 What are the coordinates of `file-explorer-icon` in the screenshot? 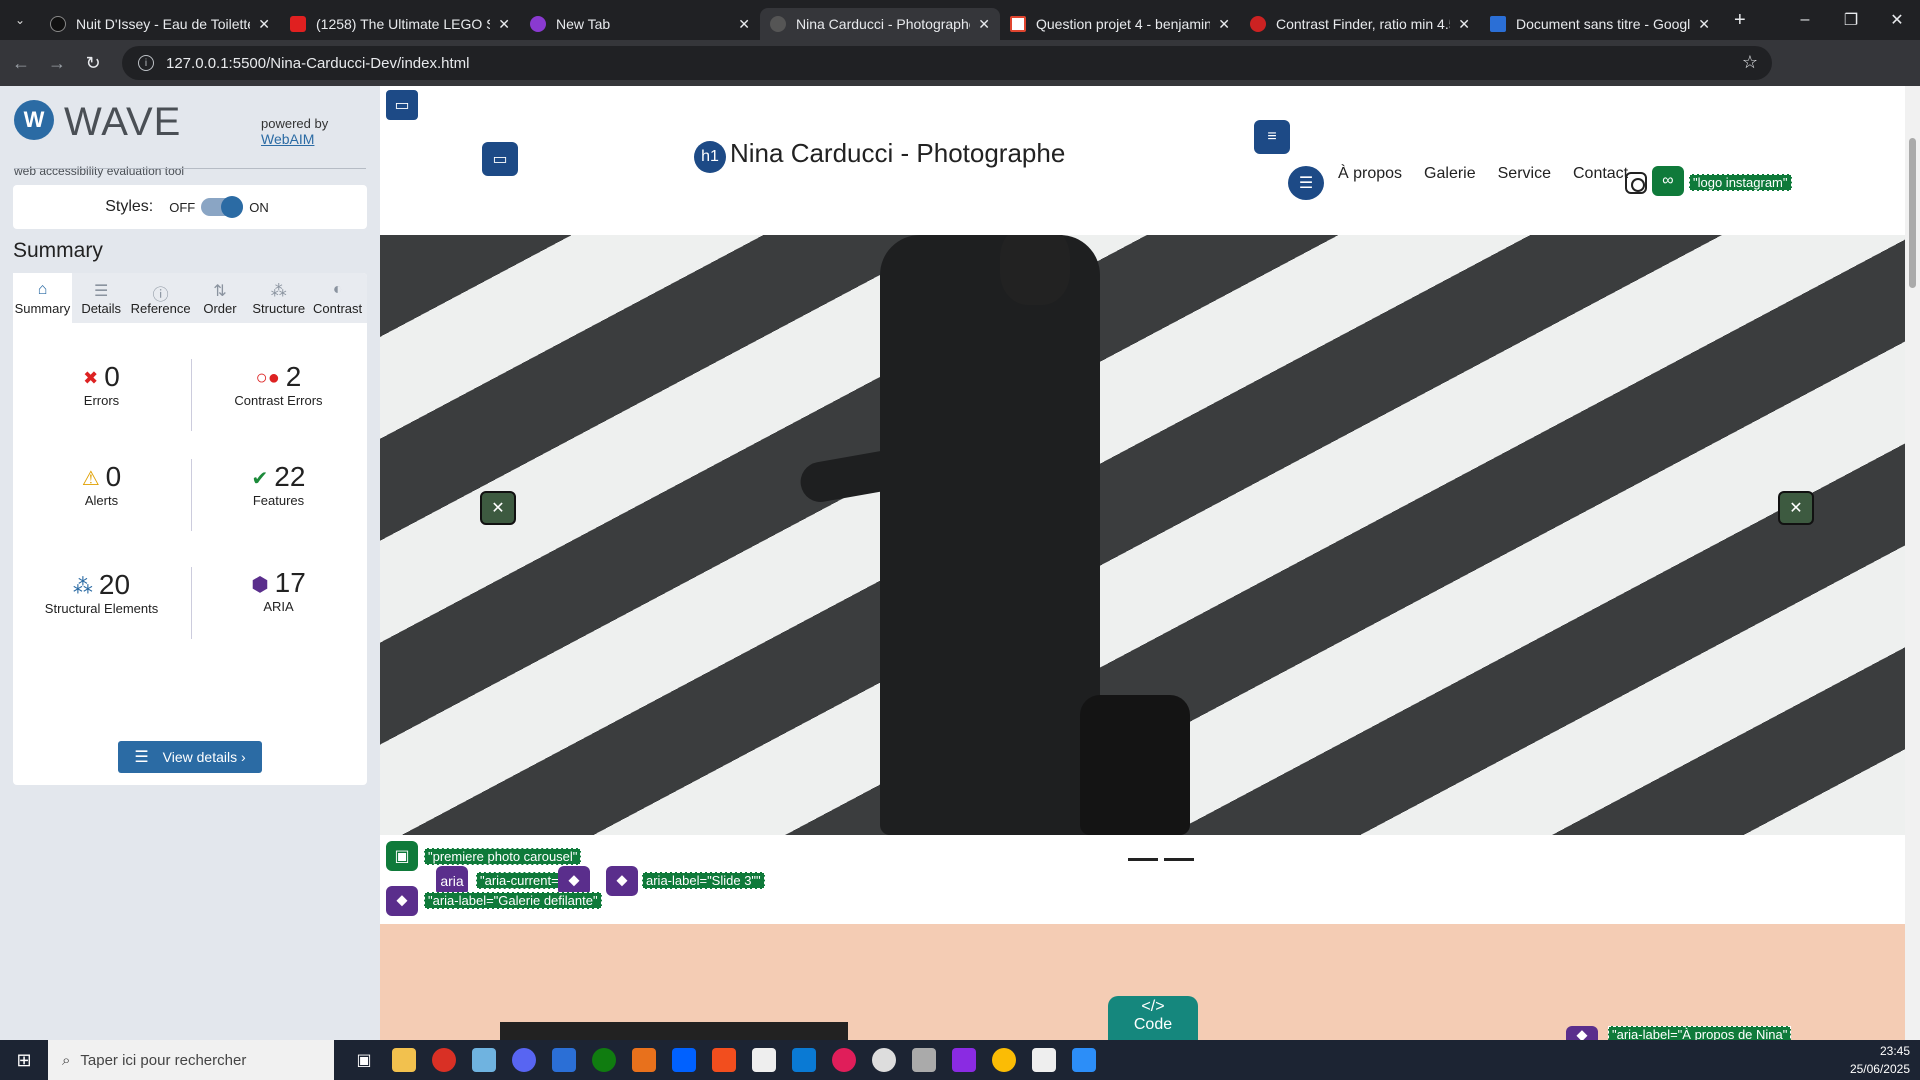 It's located at (404, 1060).